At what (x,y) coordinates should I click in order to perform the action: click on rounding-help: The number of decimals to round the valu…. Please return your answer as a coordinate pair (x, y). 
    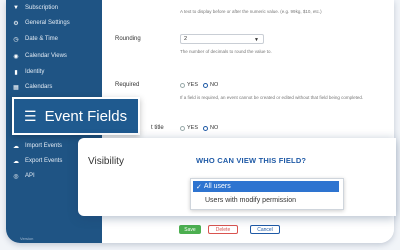
    Looking at the image, I should click on (226, 51).